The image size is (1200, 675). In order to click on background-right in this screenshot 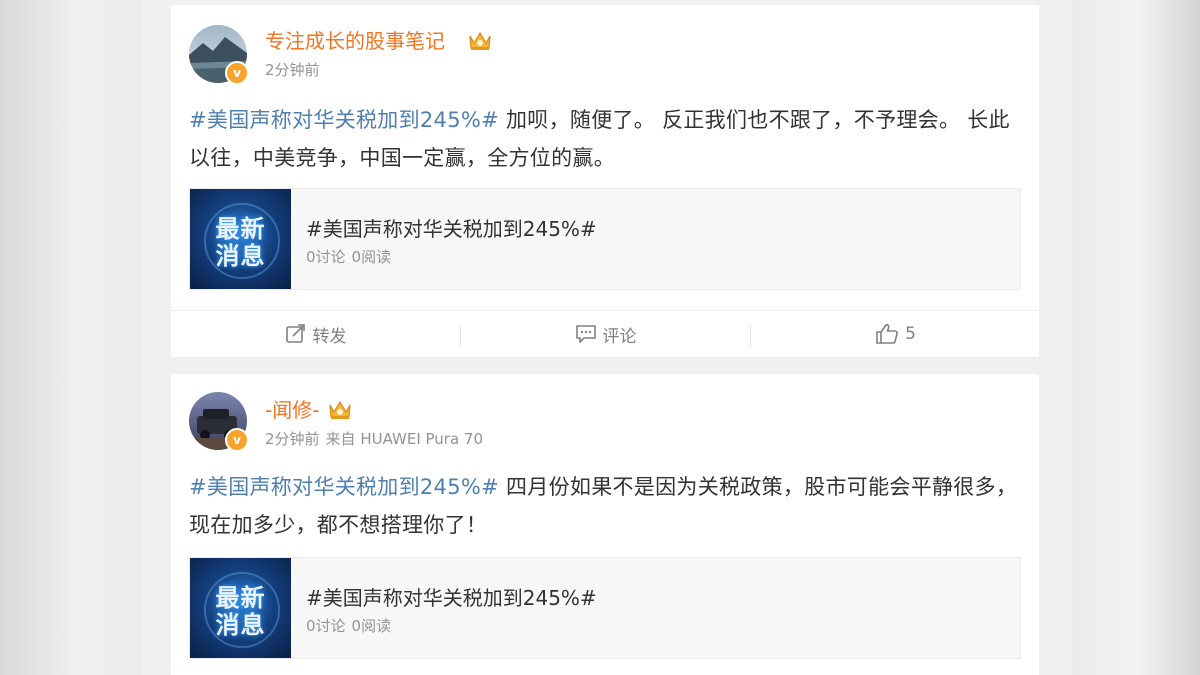, I will do `click(1136, 337)`.